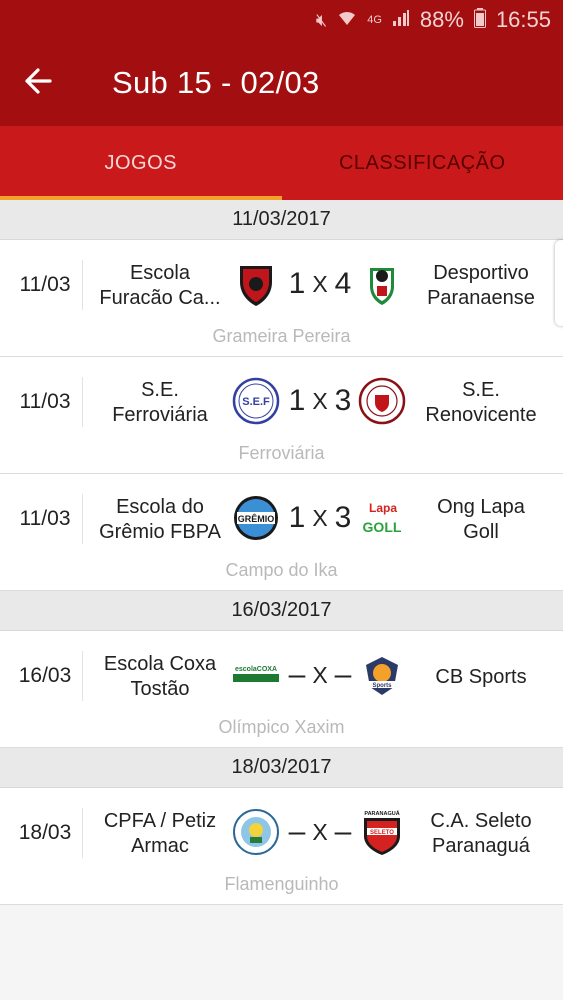 The height and width of the screenshot is (1000, 563). I want to click on away-team-name: Desportivo Paranaense, so click(481, 285).